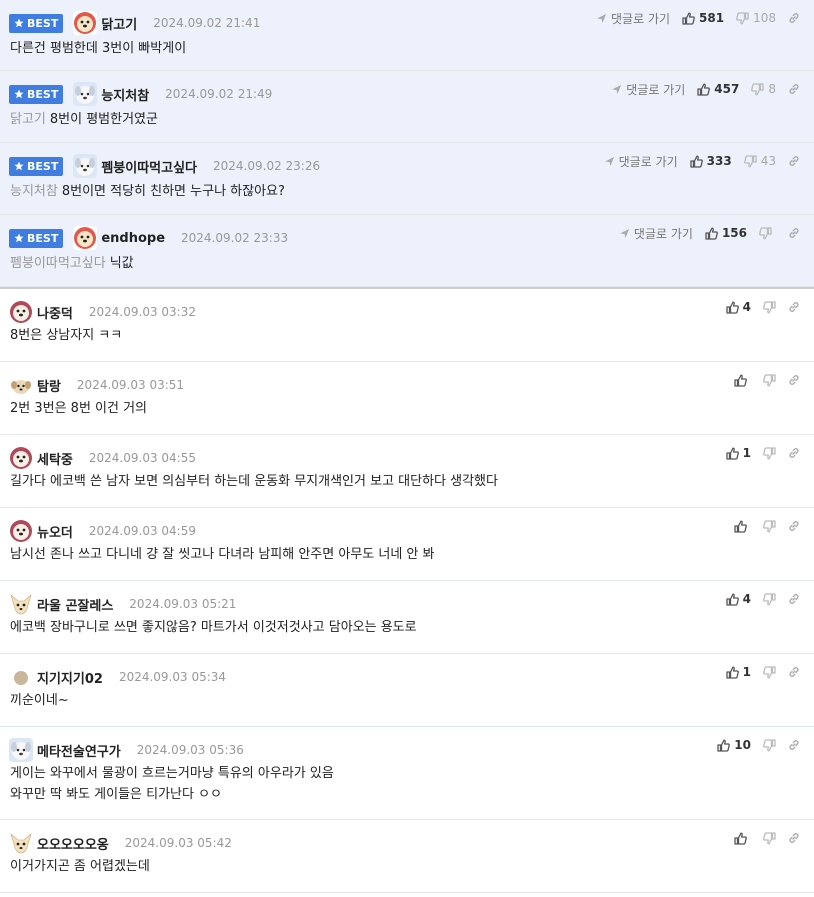  What do you see at coordinates (742, 745) in the screenshot?
I see `upvote-count: 10` at bounding box center [742, 745].